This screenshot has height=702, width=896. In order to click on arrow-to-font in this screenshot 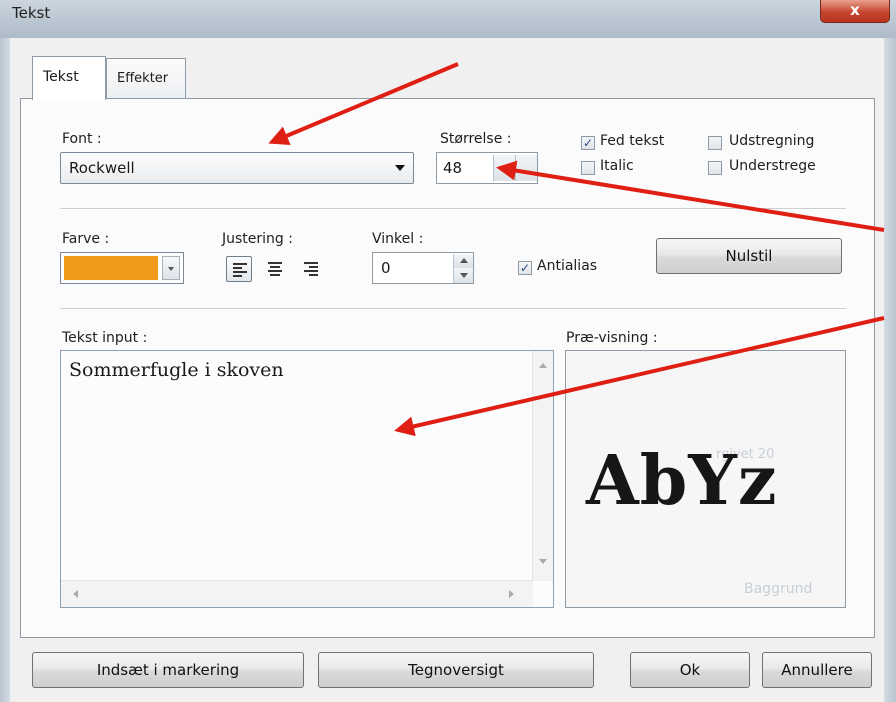, I will do `click(363, 104)`.